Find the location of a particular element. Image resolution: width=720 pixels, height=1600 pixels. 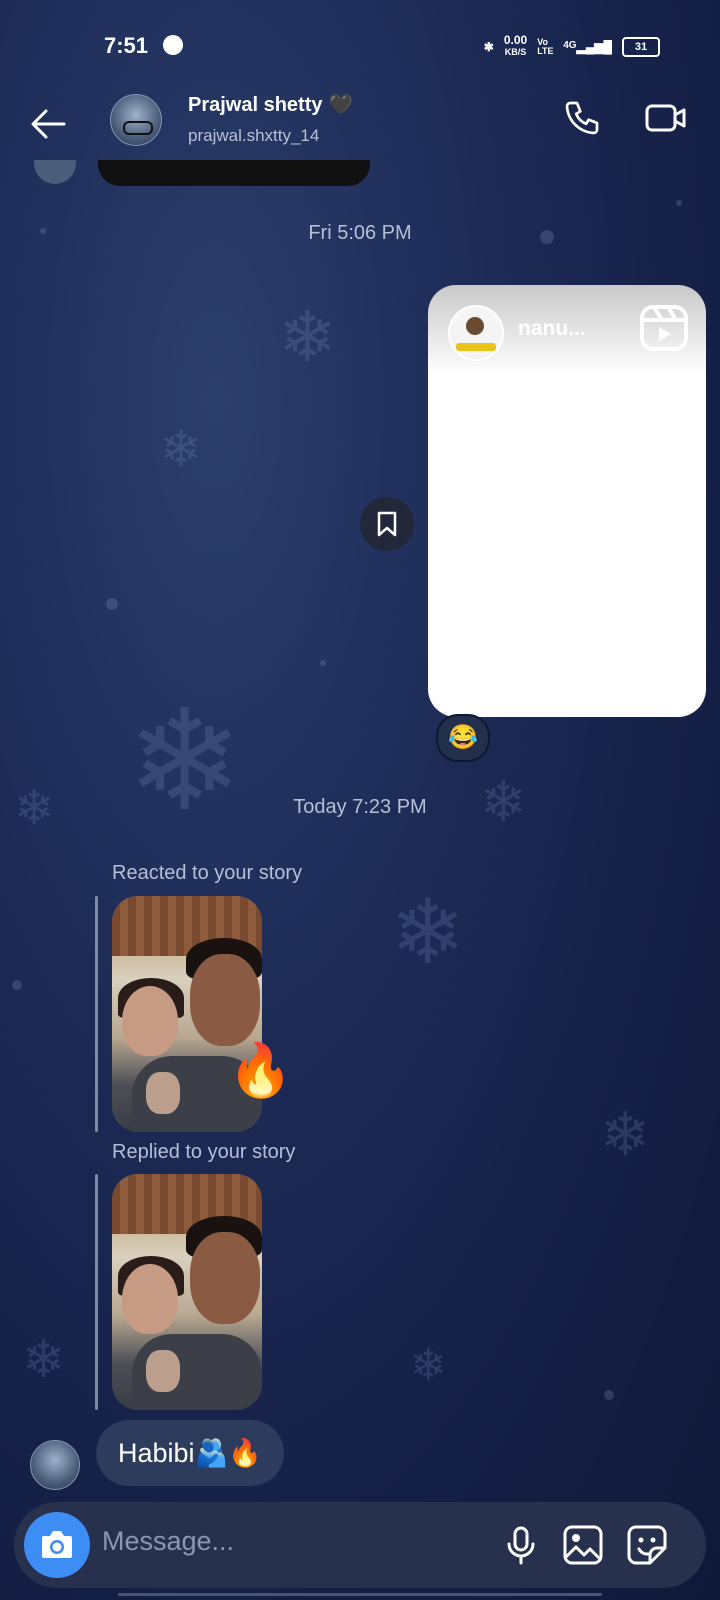

camera-icon is located at coordinates (57, 1544).